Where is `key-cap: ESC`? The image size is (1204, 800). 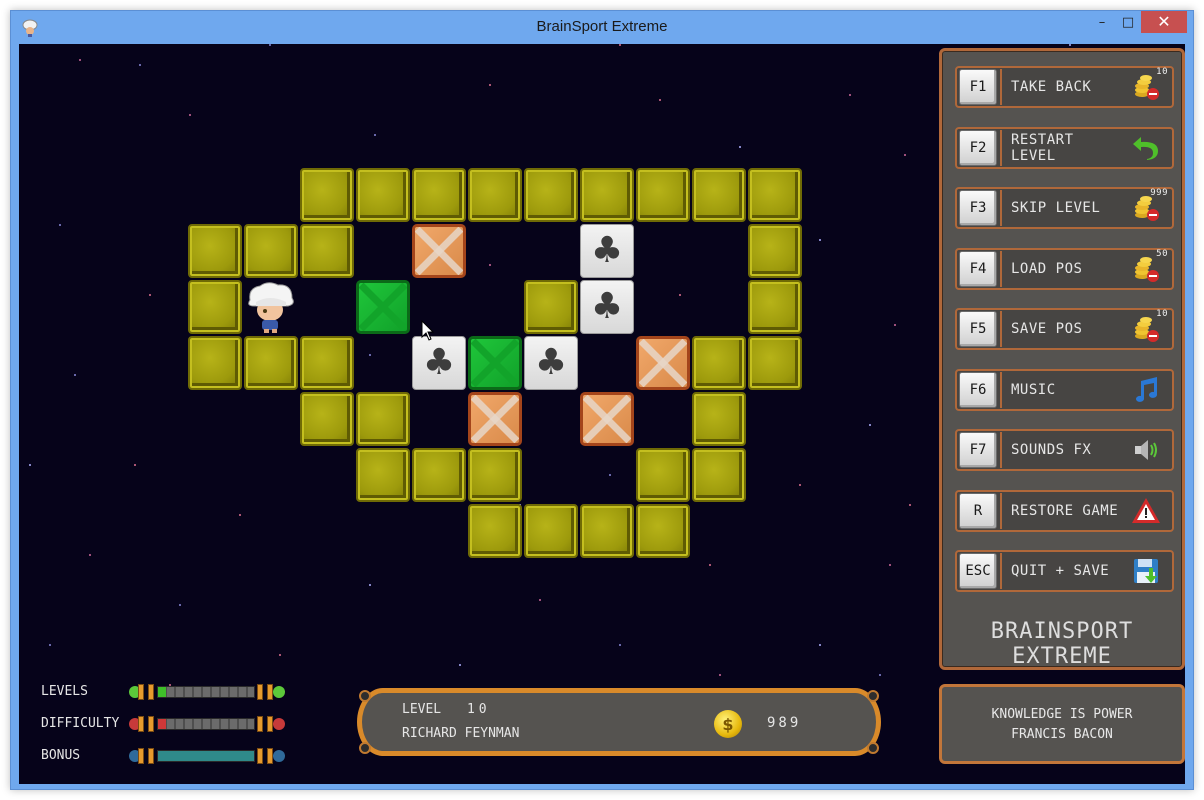 key-cap: ESC is located at coordinates (978, 571).